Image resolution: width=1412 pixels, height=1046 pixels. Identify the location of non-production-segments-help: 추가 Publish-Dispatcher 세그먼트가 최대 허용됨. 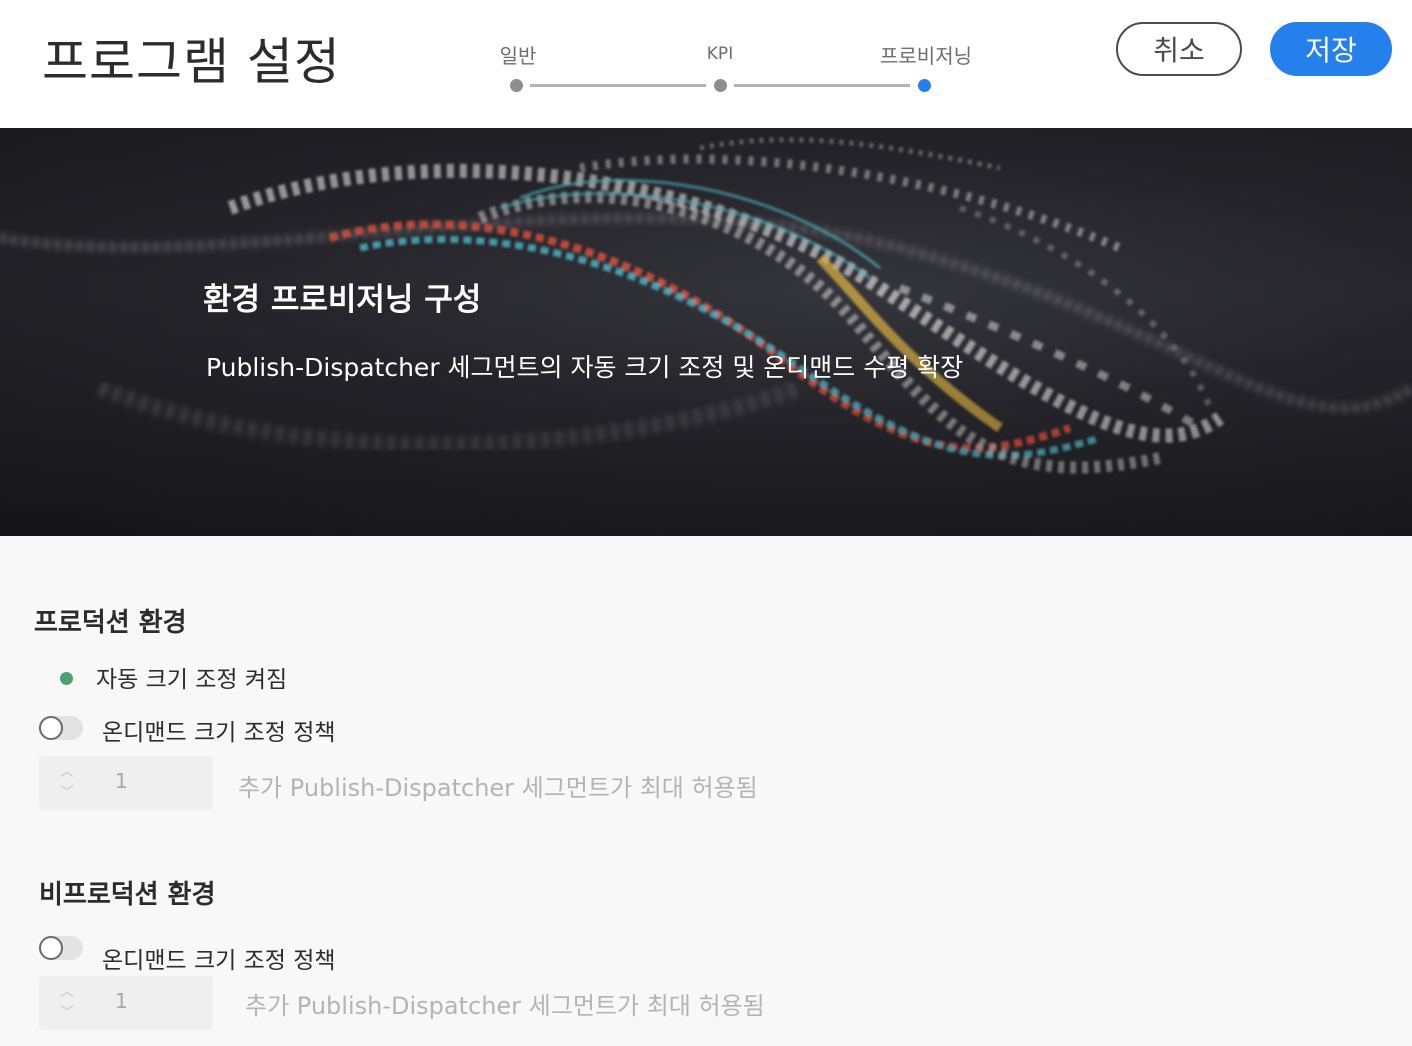
(505, 1006).